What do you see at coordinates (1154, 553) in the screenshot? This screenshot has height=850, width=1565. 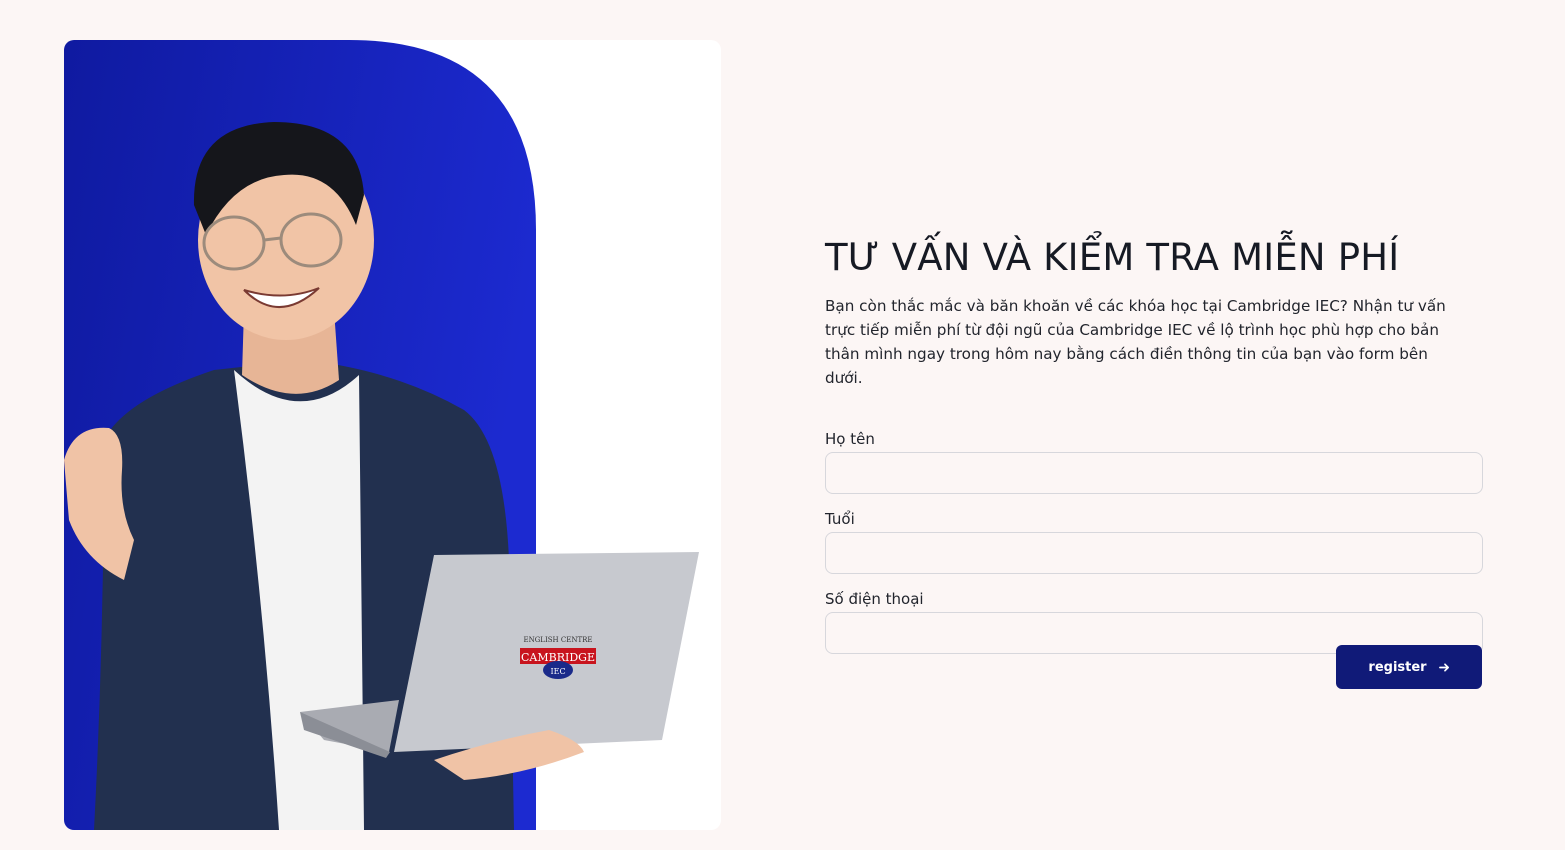 I see `age-input` at bounding box center [1154, 553].